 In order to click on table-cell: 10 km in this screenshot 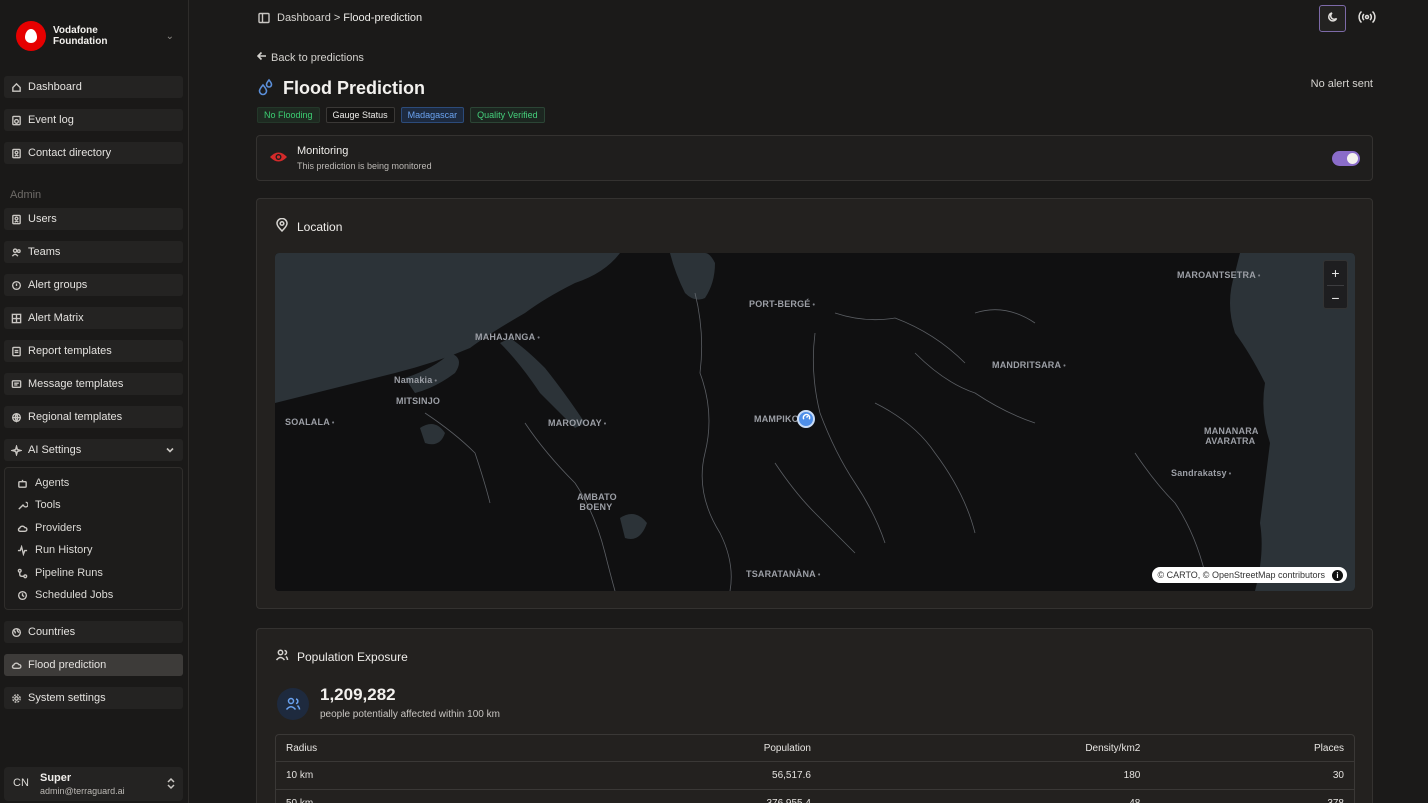, I will do `click(441, 776)`.